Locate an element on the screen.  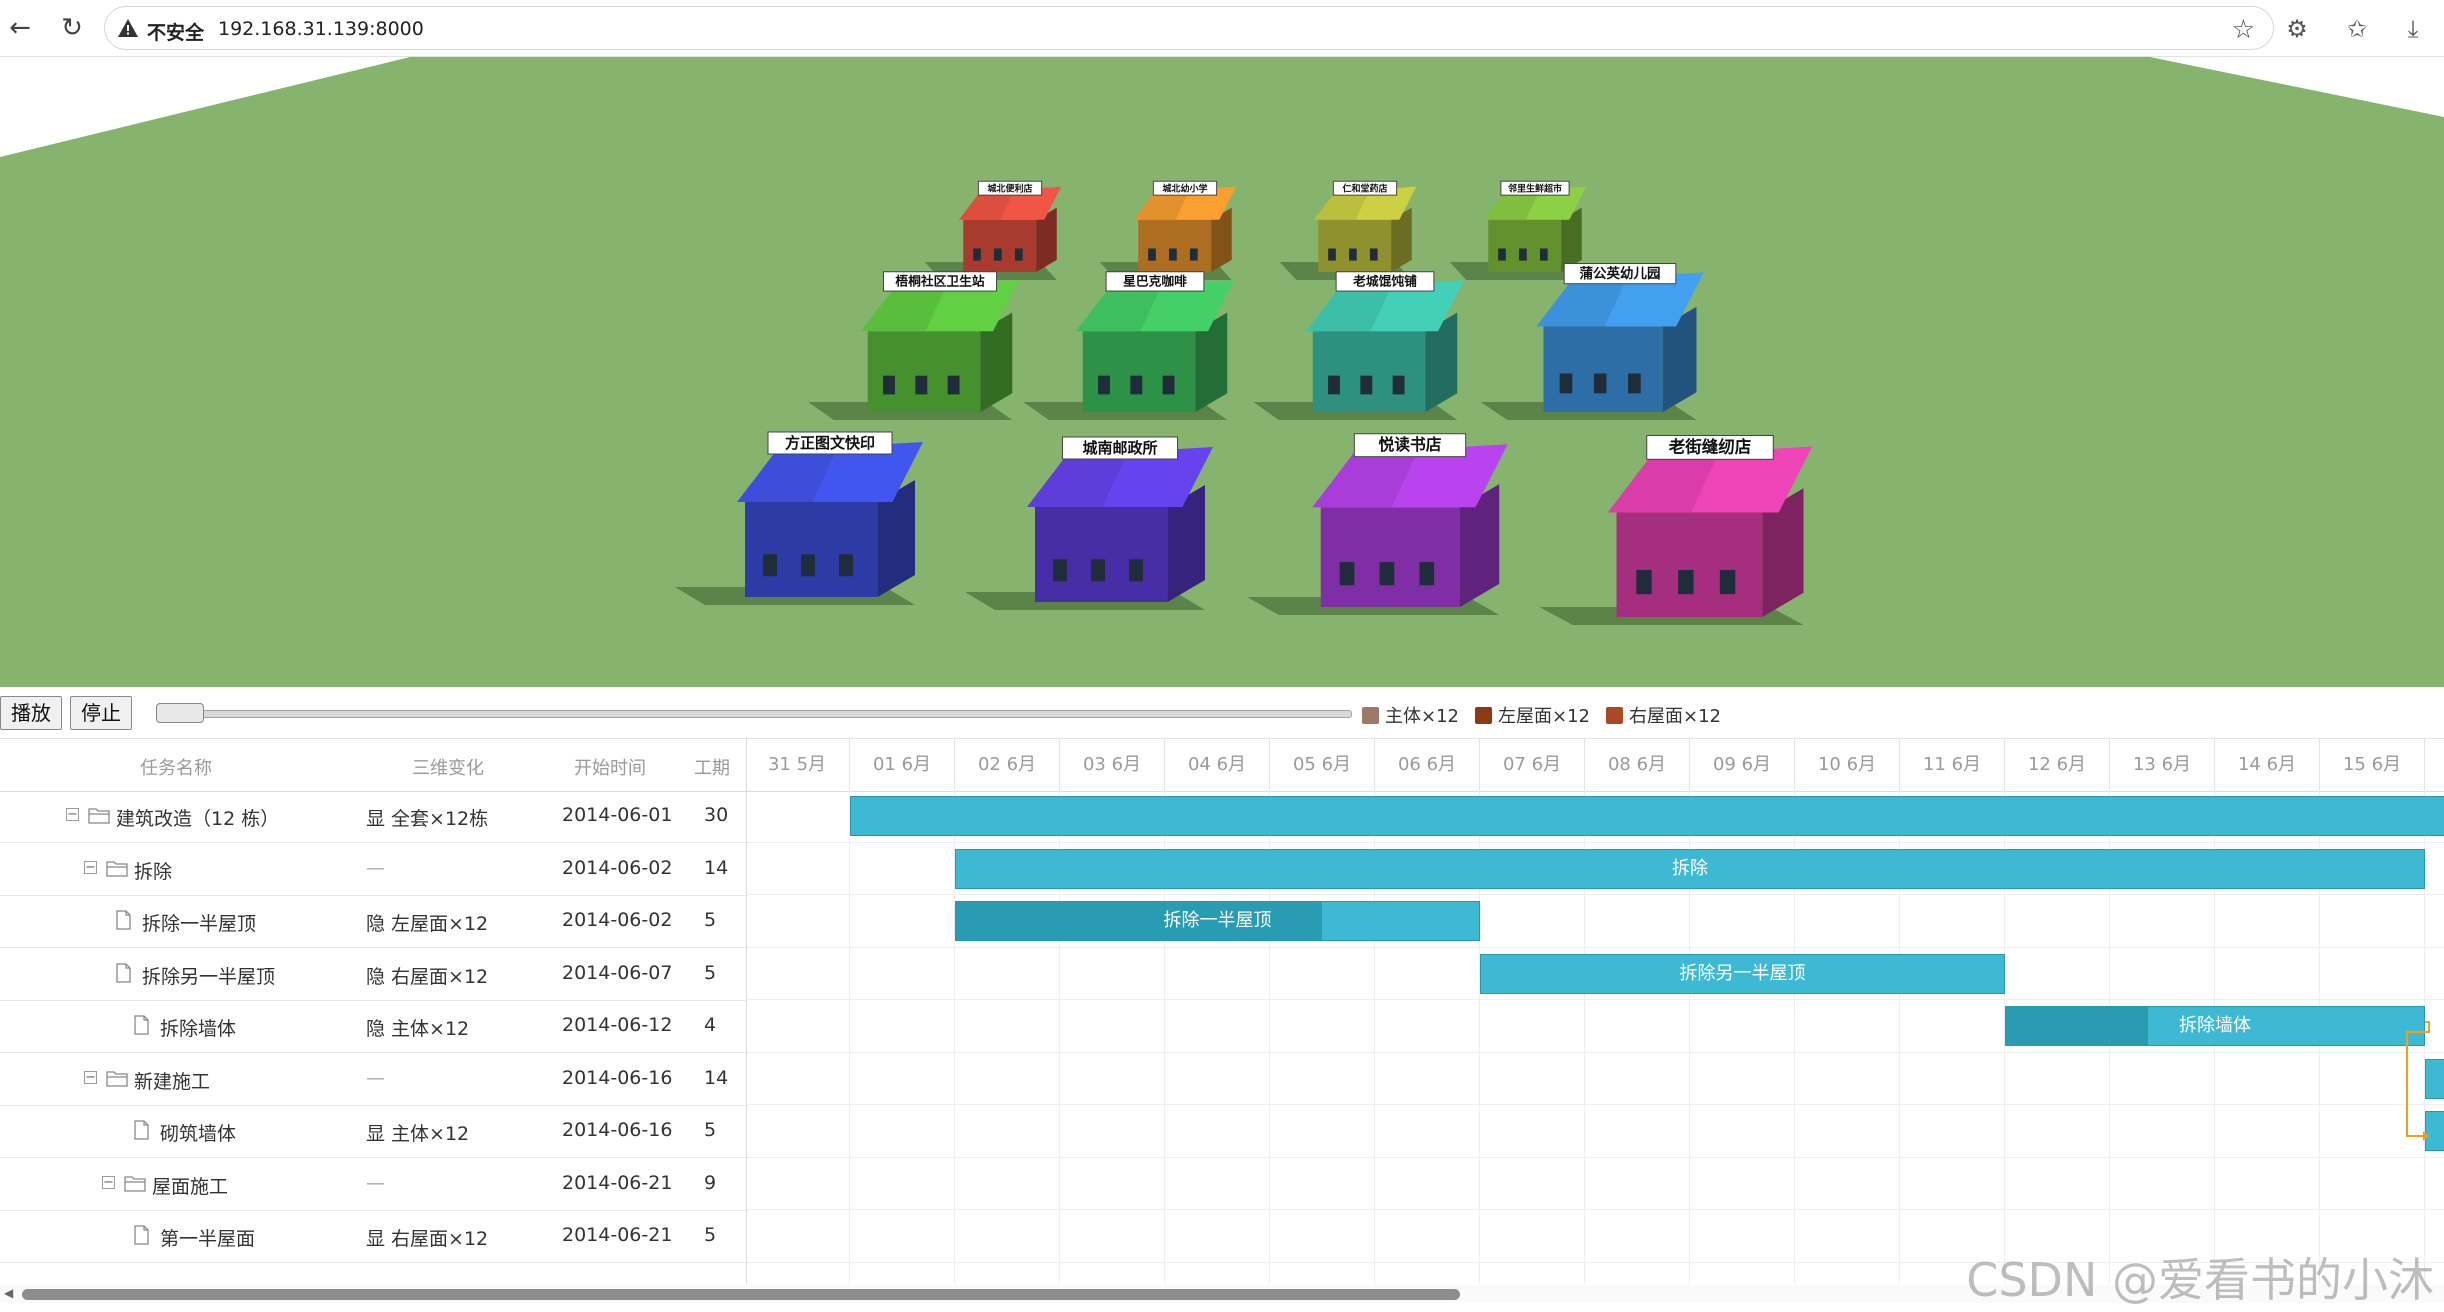
stop-button: 停止 is located at coordinates (101, 713).